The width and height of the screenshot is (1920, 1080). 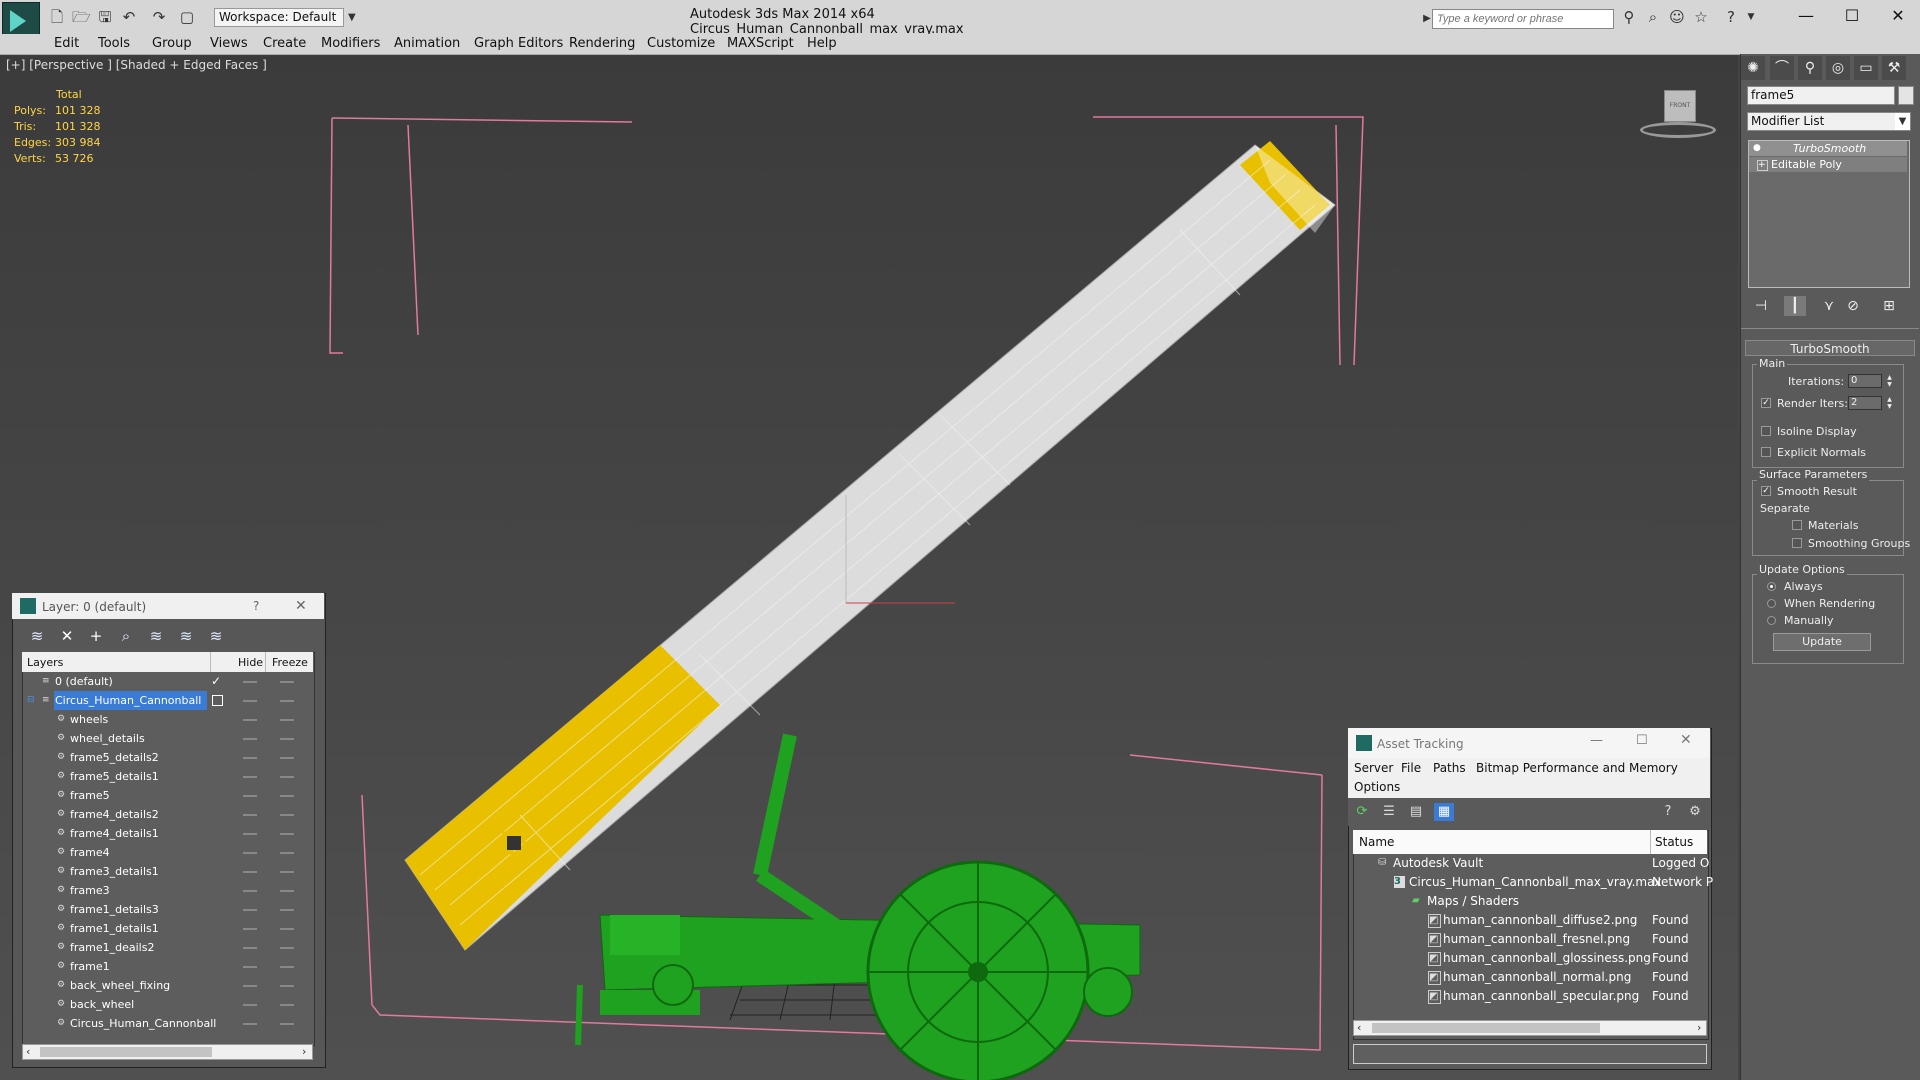 What do you see at coordinates (1359, 1027) in the screenshot?
I see `scroll-left-icon: ‹` at bounding box center [1359, 1027].